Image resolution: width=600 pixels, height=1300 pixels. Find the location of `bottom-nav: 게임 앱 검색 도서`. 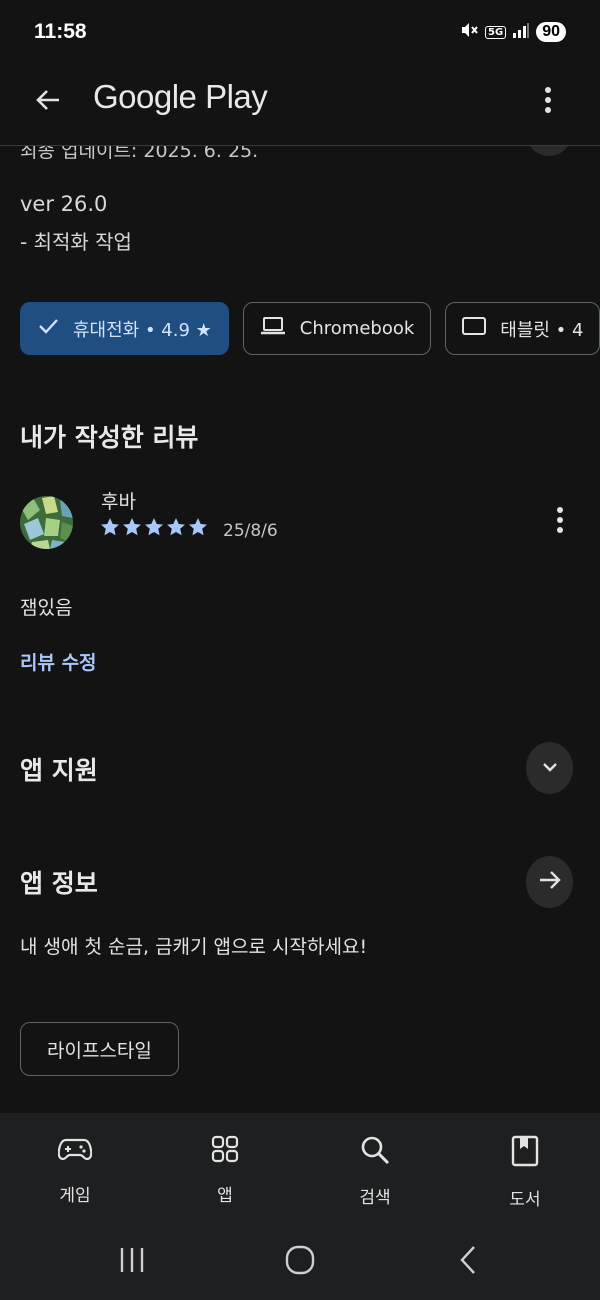

bottom-nav: 게임 앱 검색 도서 is located at coordinates (300, 1171).